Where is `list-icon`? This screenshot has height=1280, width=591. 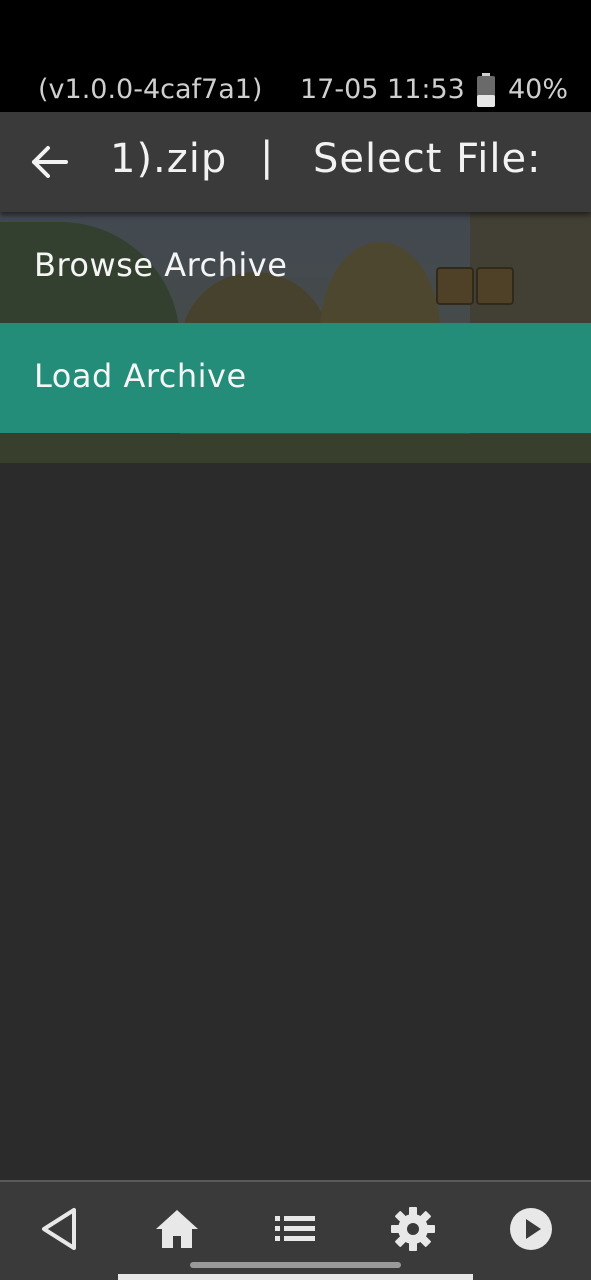 list-icon is located at coordinates (295, 1229).